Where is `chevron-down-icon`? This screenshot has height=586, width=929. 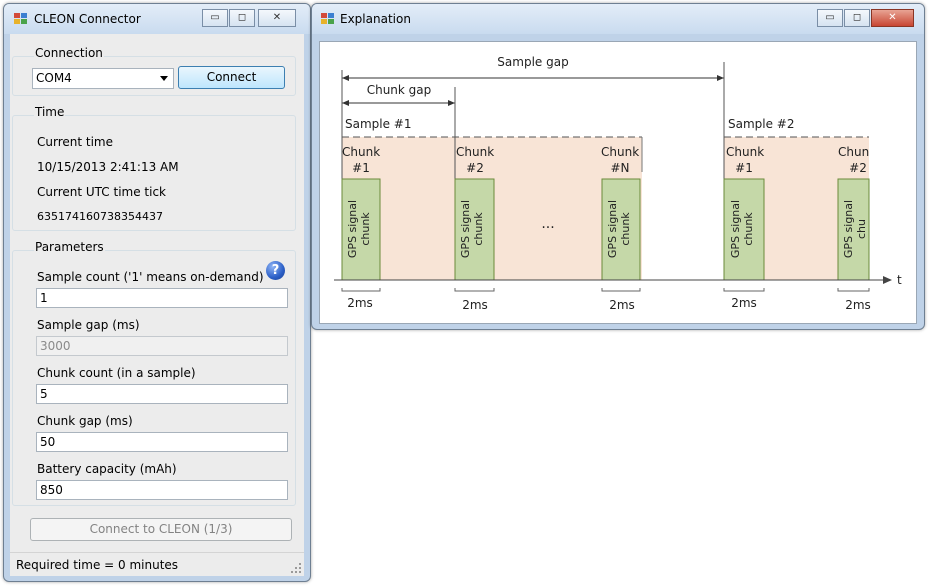
chevron-down-icon is located at coordinates (164, 78).